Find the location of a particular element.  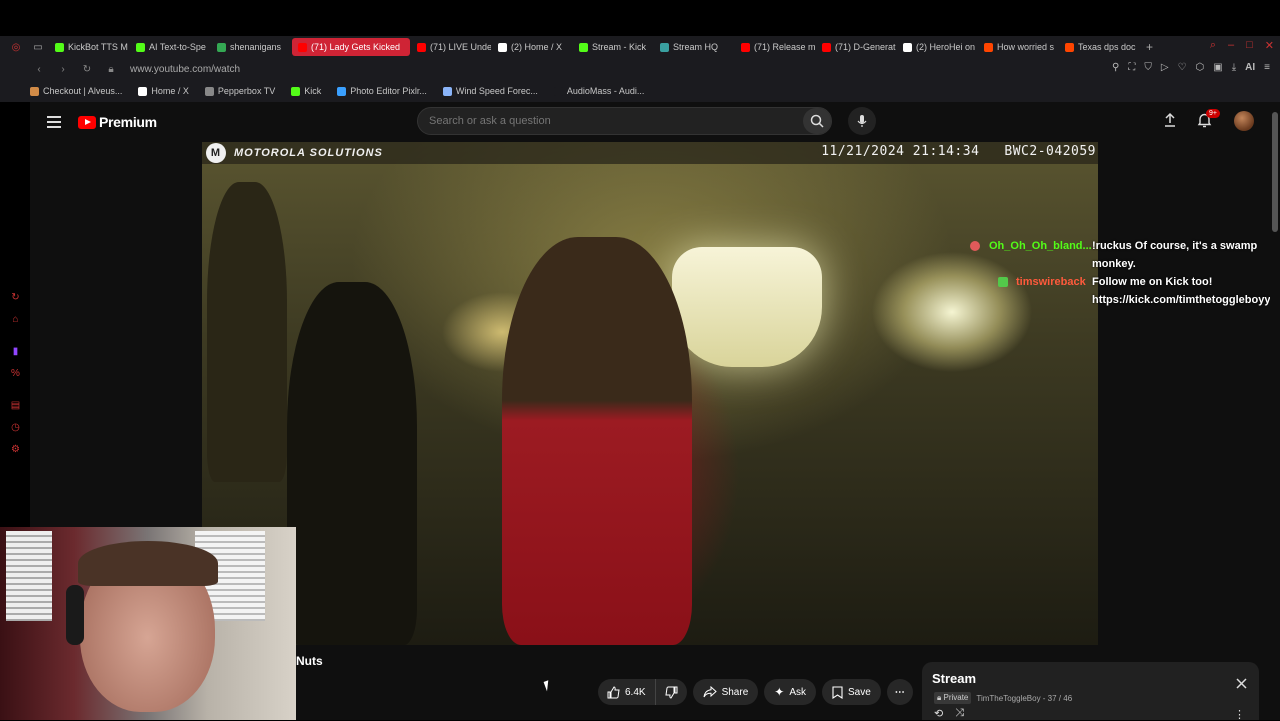

ask-button: ✦ Ask is located at coordinates (790, 692).